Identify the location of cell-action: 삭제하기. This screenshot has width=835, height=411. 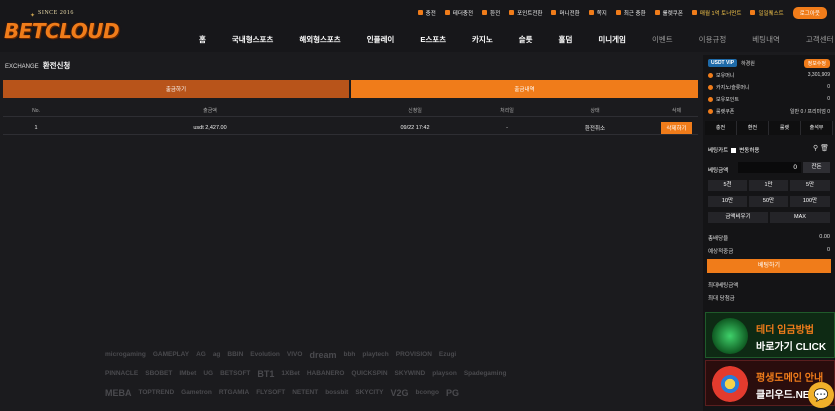
(676, 128).